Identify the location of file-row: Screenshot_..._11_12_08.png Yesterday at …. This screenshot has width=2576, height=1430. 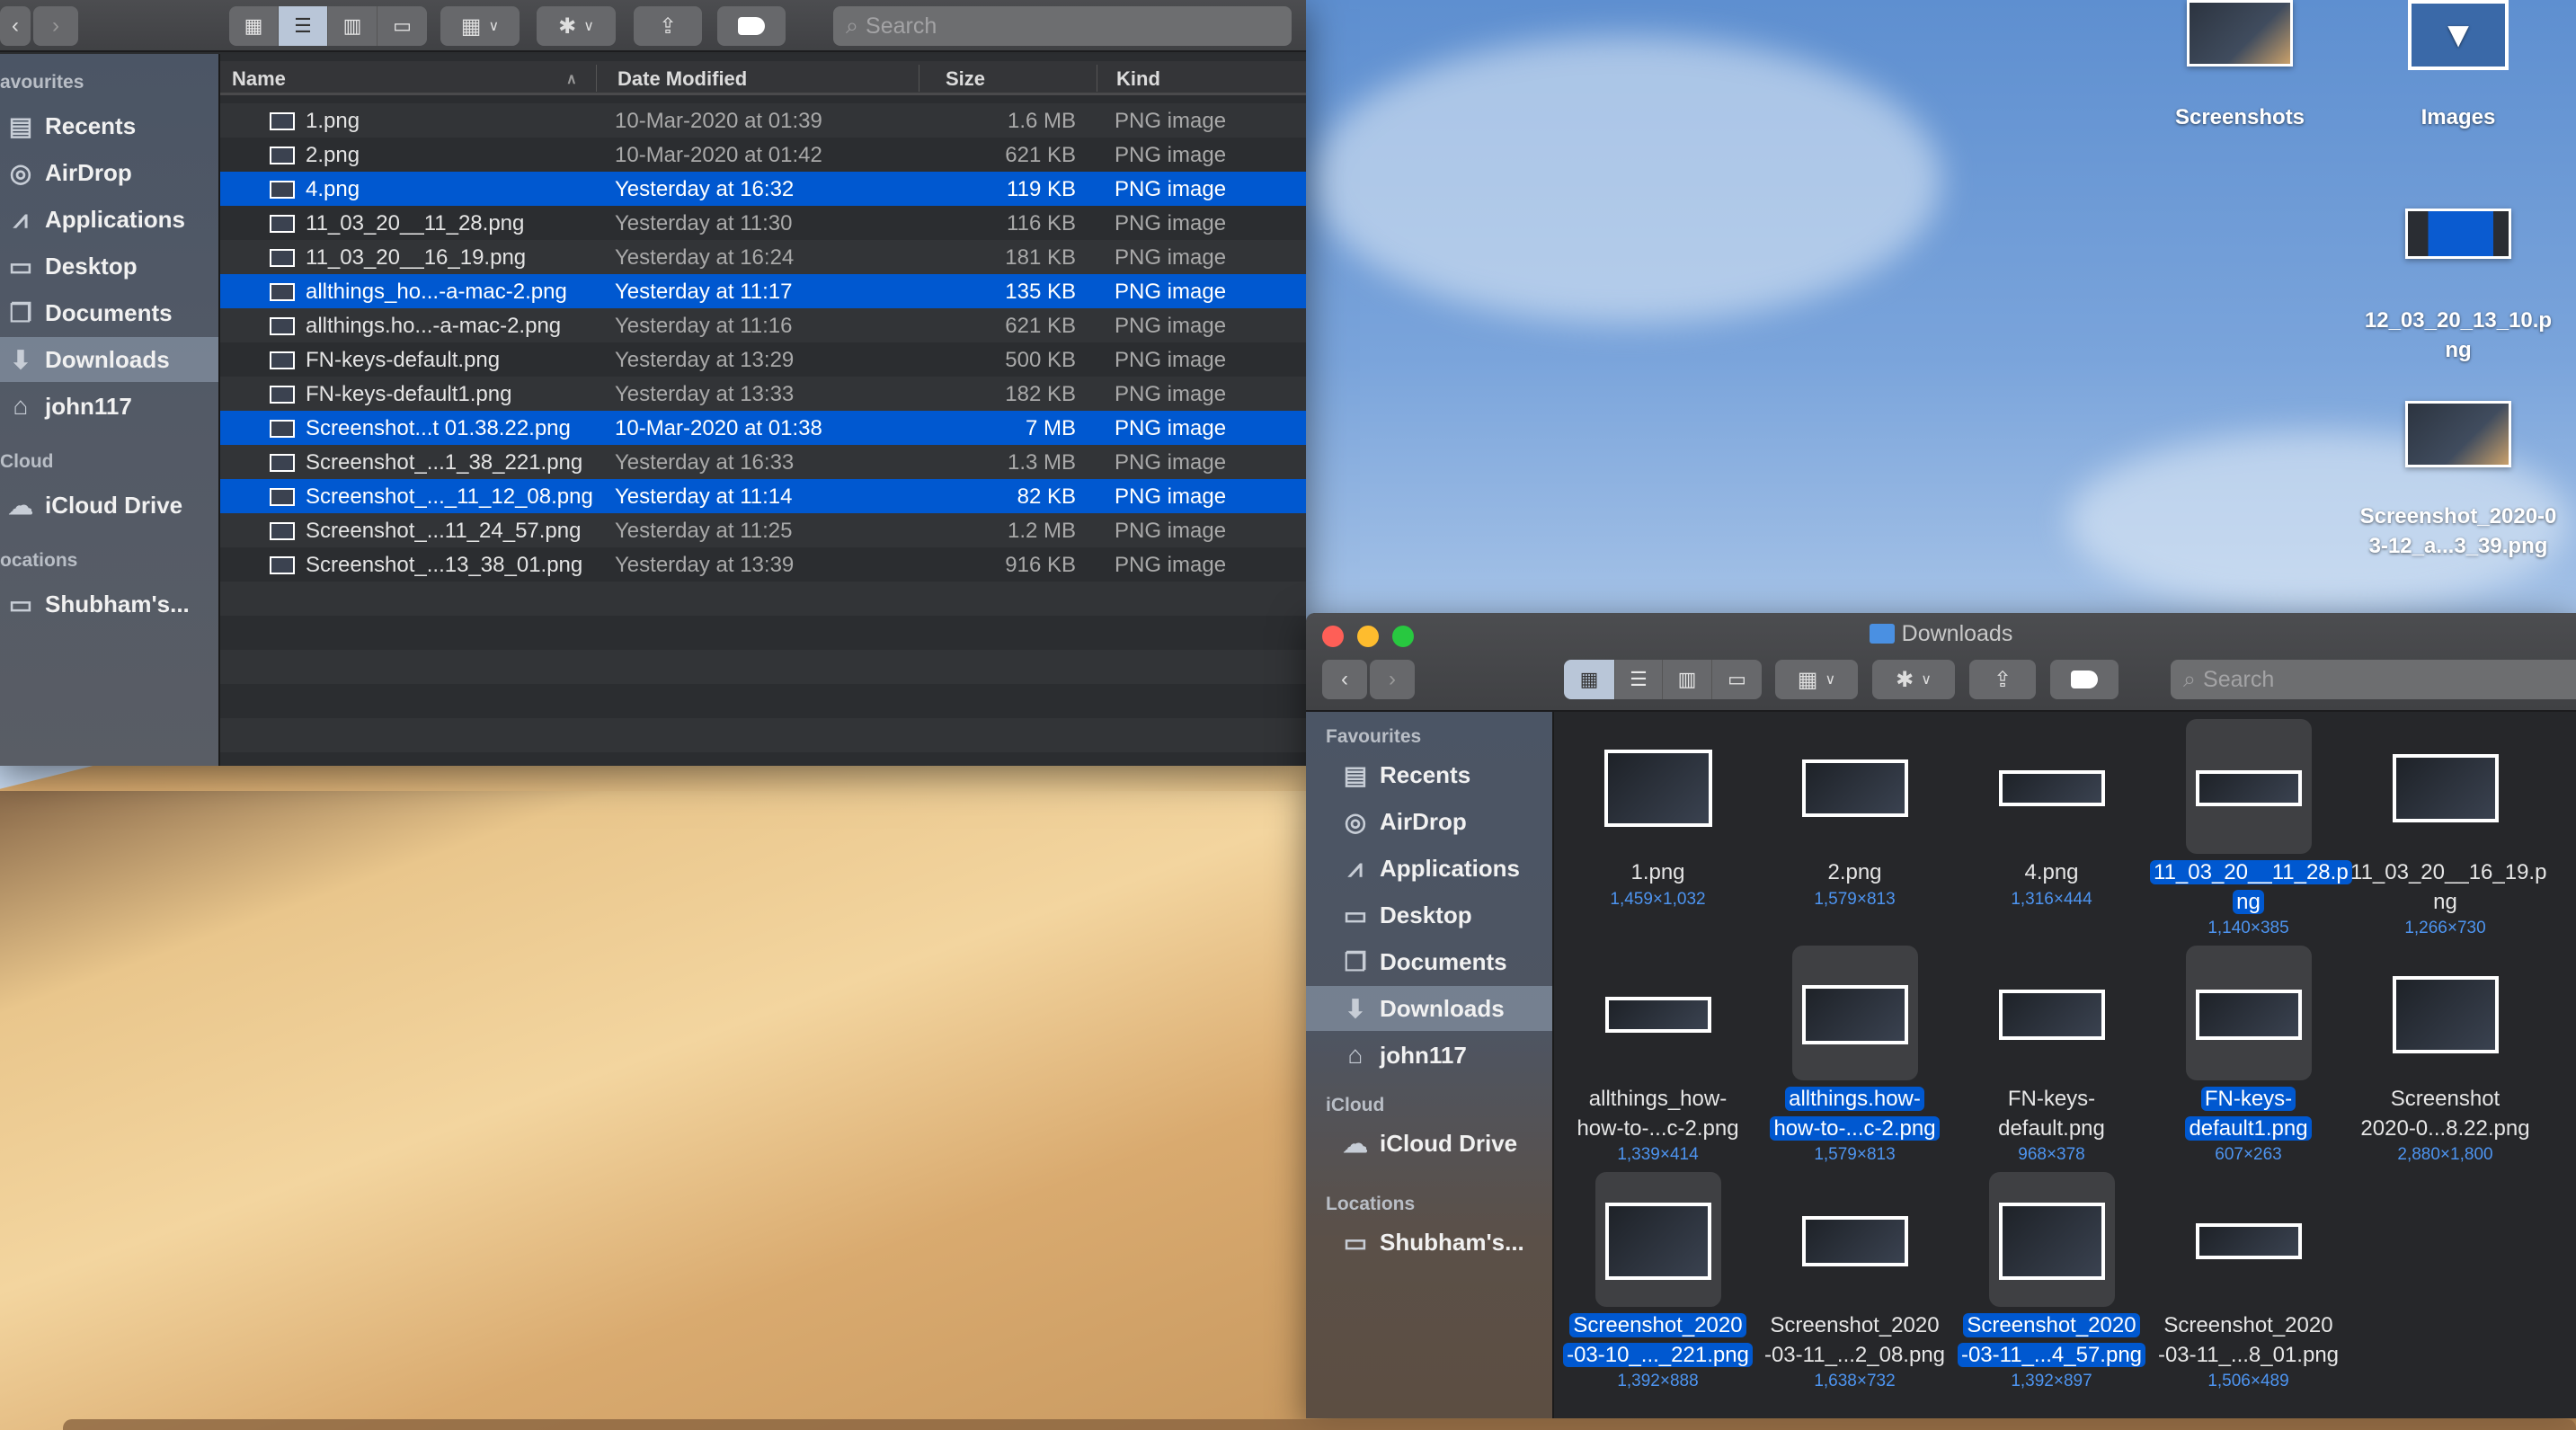
(763, 496).